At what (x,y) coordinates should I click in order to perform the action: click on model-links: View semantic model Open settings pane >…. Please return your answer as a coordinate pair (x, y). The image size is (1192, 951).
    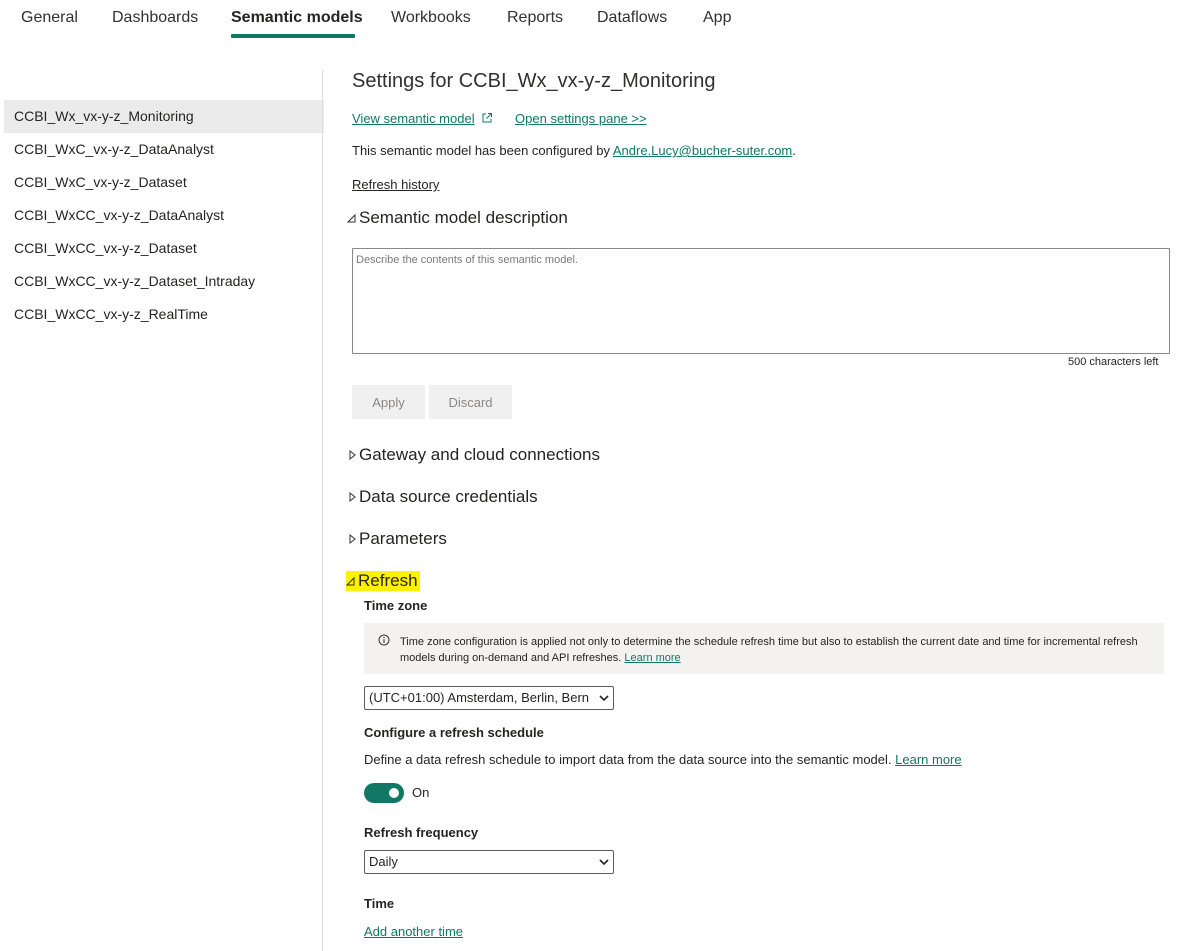
    Looking at the image, I should click on (499, 119).